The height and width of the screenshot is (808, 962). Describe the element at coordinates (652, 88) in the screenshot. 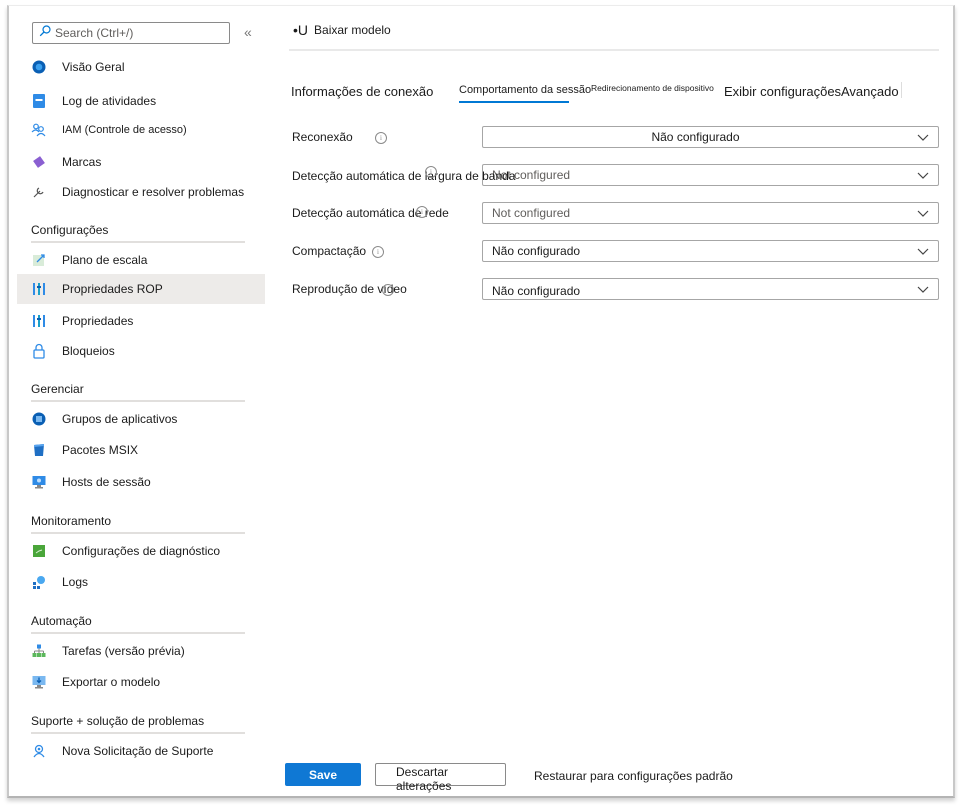

I see `tab-device-redirection: Redirecionamento de dispositivo` at that location.